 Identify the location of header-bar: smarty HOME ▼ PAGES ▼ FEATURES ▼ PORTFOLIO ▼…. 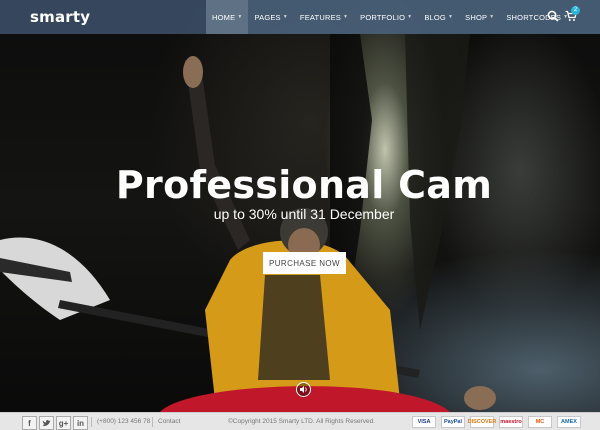
(300, 17).